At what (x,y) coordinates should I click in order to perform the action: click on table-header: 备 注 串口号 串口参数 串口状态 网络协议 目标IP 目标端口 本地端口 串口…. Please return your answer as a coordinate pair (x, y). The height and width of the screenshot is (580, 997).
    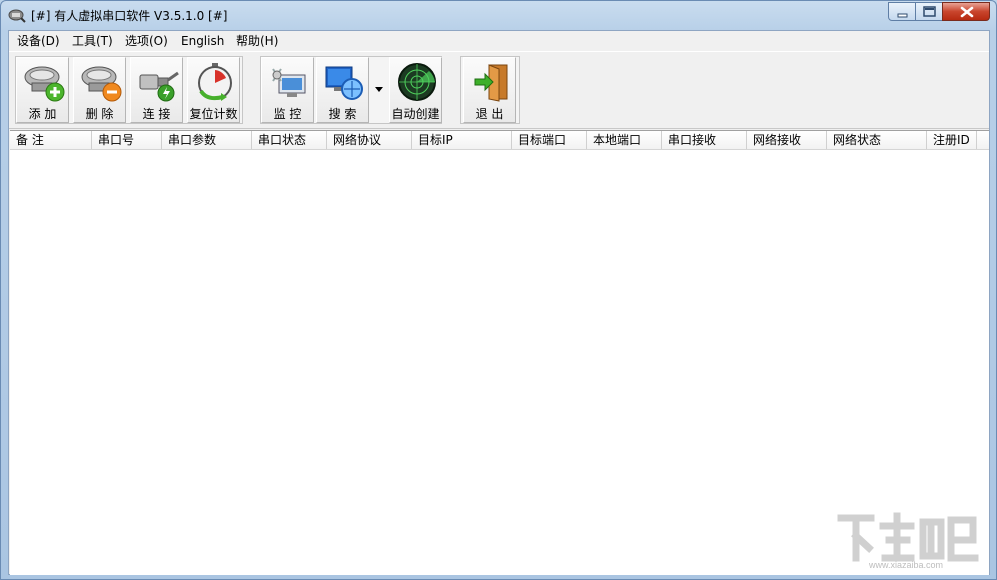
    Looking at the image, I should click on (499, 140).